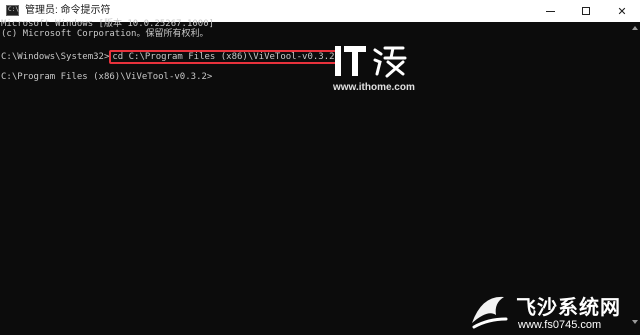 Image resolution: width=640 pixels, height=335 pixels. Describe the element at coordinates (374, 87) in the screenshot. I see `ithome-url: www.ithome.com` at that location.